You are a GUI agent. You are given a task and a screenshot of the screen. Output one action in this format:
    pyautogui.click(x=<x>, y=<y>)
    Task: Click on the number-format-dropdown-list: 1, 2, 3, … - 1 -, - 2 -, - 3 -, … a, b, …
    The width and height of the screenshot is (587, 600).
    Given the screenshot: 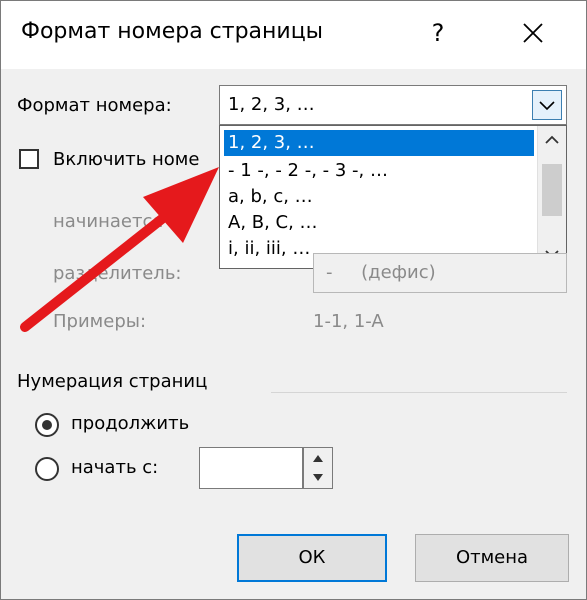 What is the action you would take?
    pyautogui.click(x=393, y=197)
    